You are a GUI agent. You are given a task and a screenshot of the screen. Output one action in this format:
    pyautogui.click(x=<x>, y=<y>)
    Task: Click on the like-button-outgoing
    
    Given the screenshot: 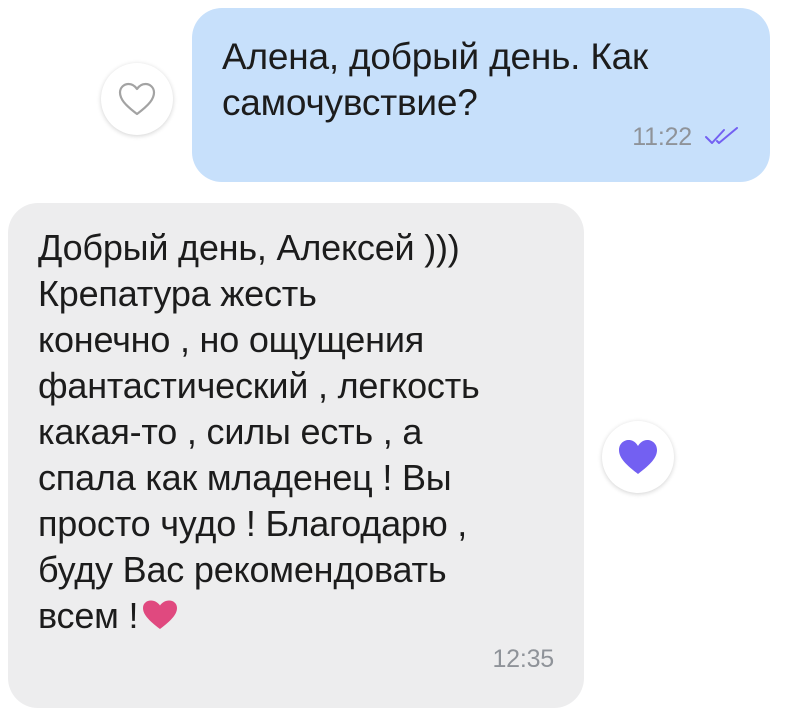 What is the action you would take?
    pyautogui.click(x=137, y=99)
    